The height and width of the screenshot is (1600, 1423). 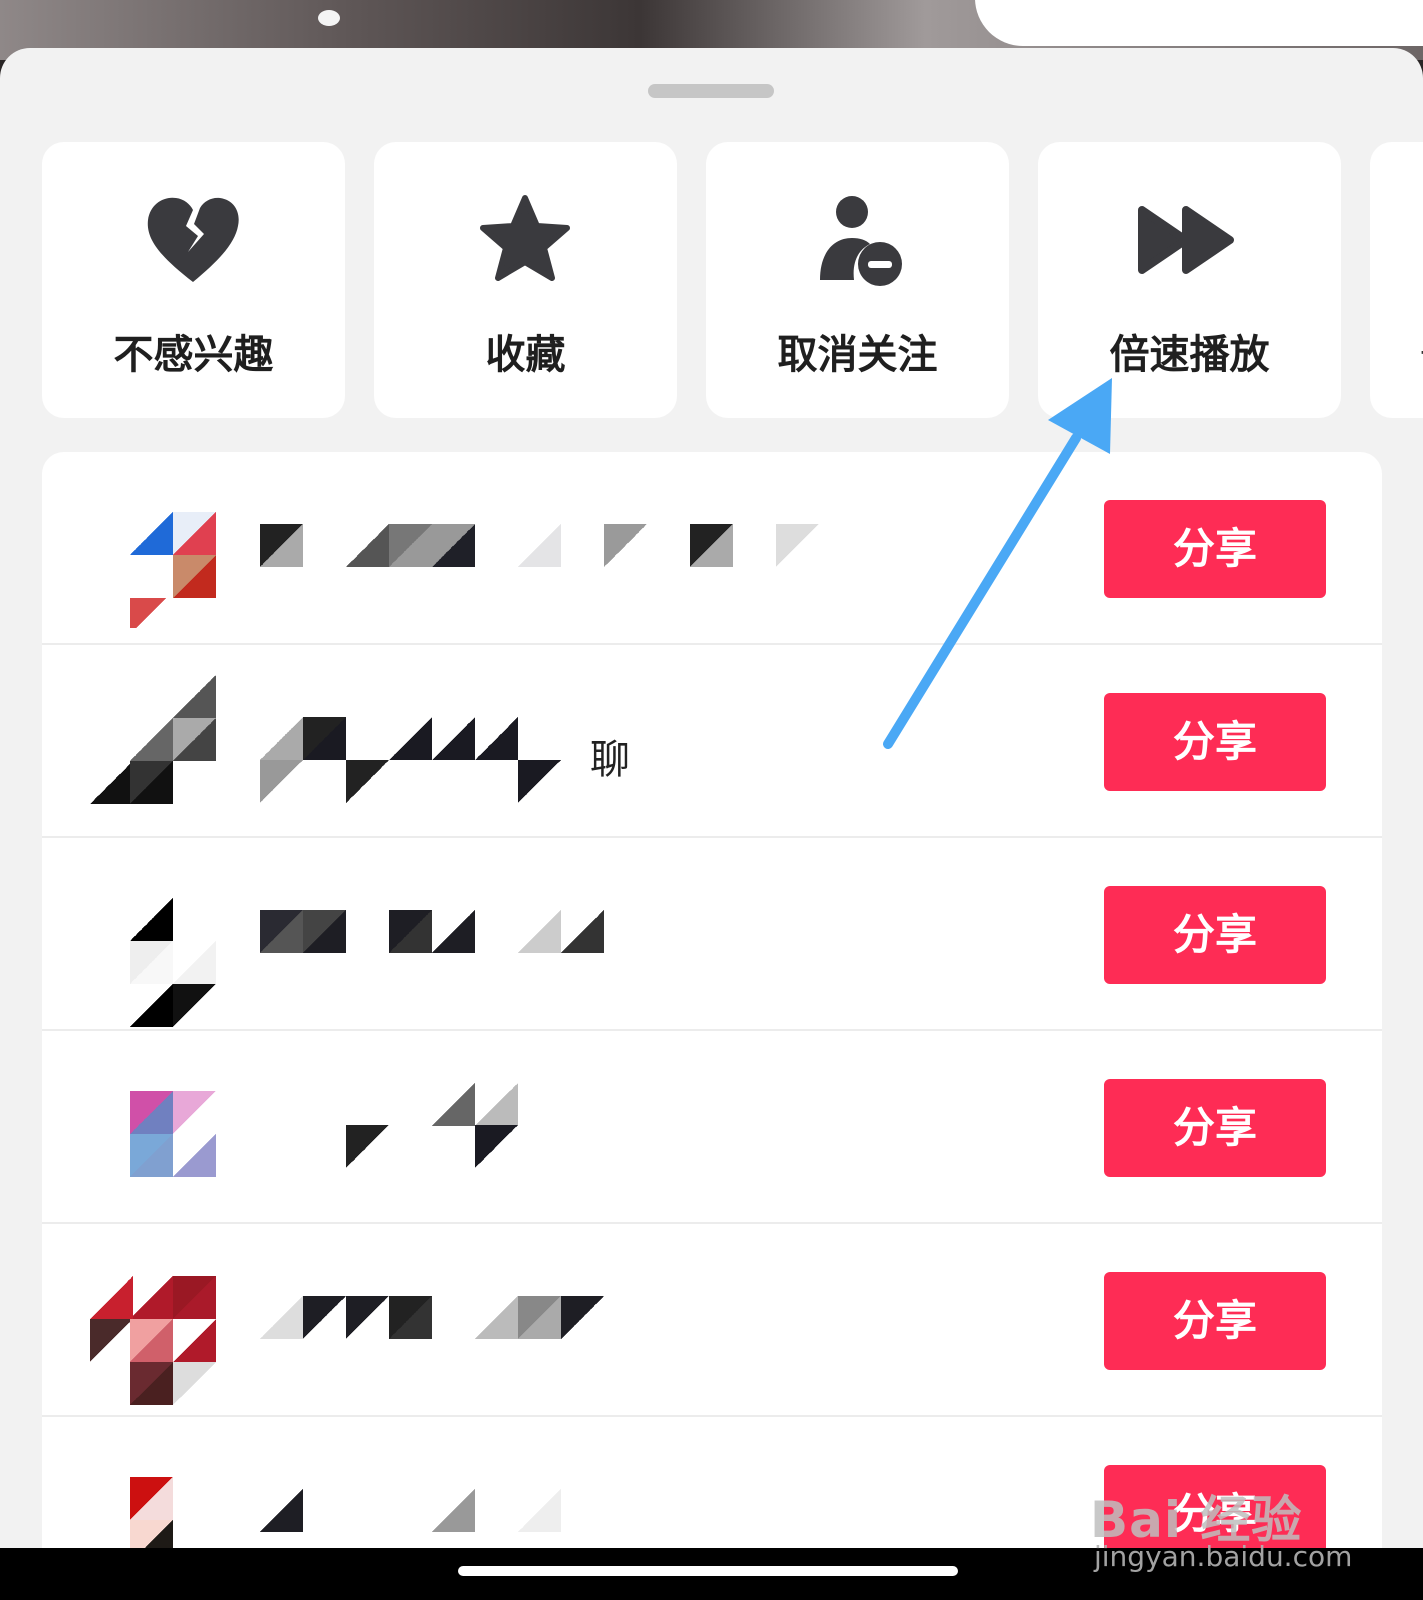 I want to click on user-minus-icon, so click(x=861, y=241).